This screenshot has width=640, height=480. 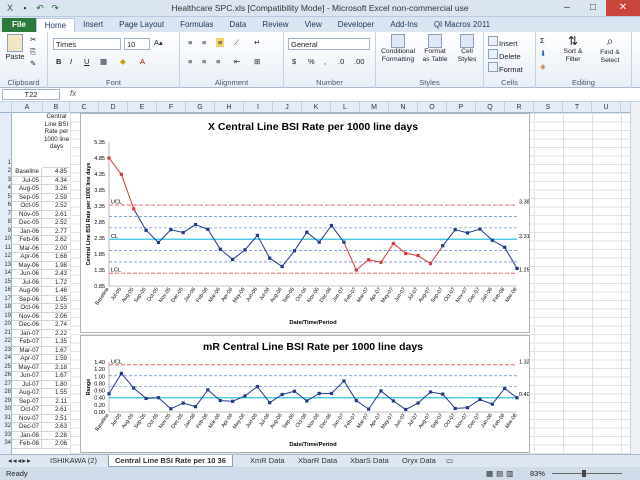 I want to click on row-header: 20, so click(x=6, y=324).